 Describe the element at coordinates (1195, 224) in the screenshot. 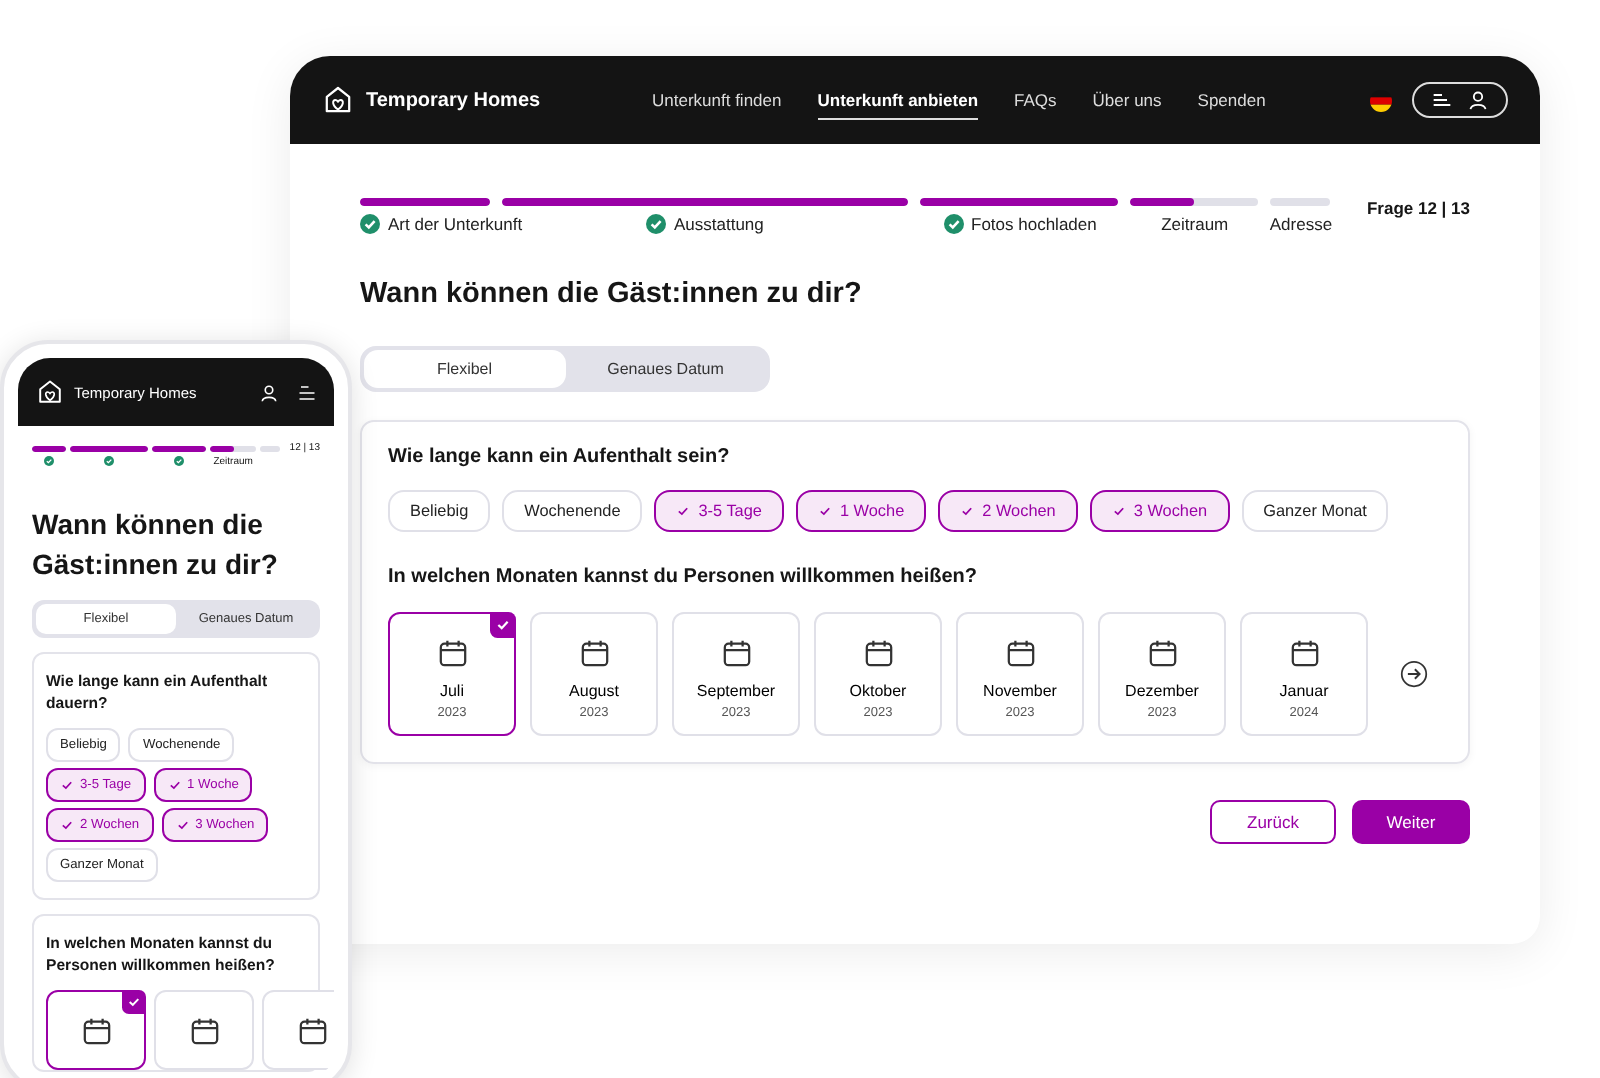

I see `step-label: Zeitraum` at that location.